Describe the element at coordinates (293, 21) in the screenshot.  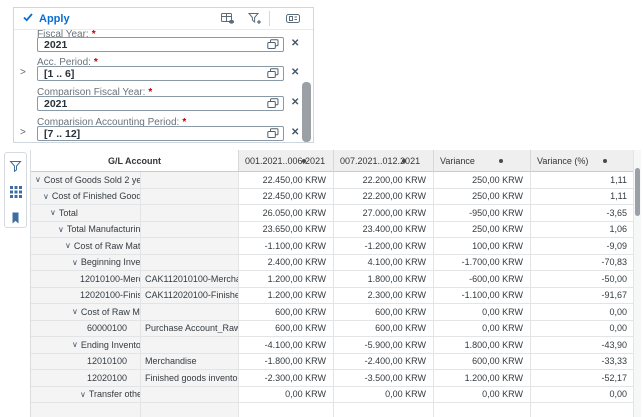
I see `save-layout-icon` at that location.